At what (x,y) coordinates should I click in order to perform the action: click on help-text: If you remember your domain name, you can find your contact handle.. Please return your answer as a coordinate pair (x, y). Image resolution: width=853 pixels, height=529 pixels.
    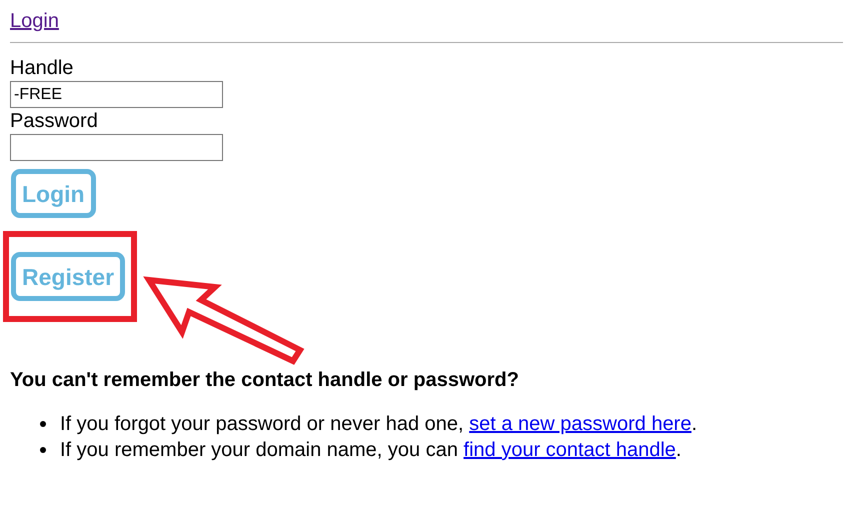
    Looking at the image, I should click on (371, 450).